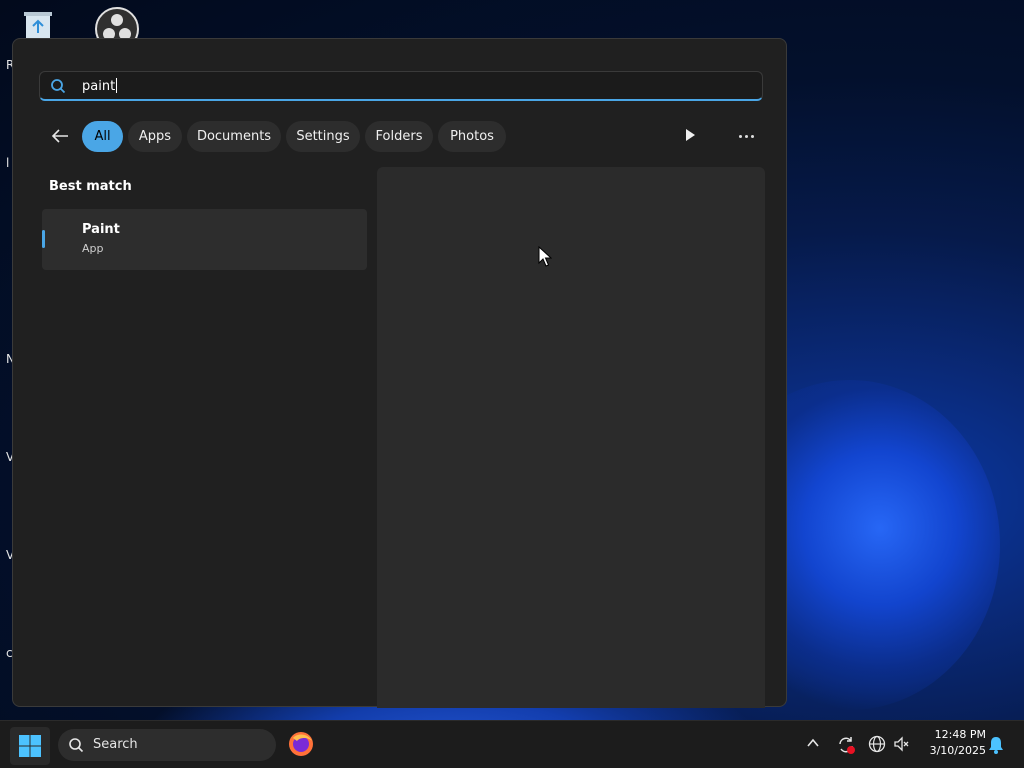 This screenshot has height=768, width=1024. I want to click on filter-chip-label: All, so click(102, 136).